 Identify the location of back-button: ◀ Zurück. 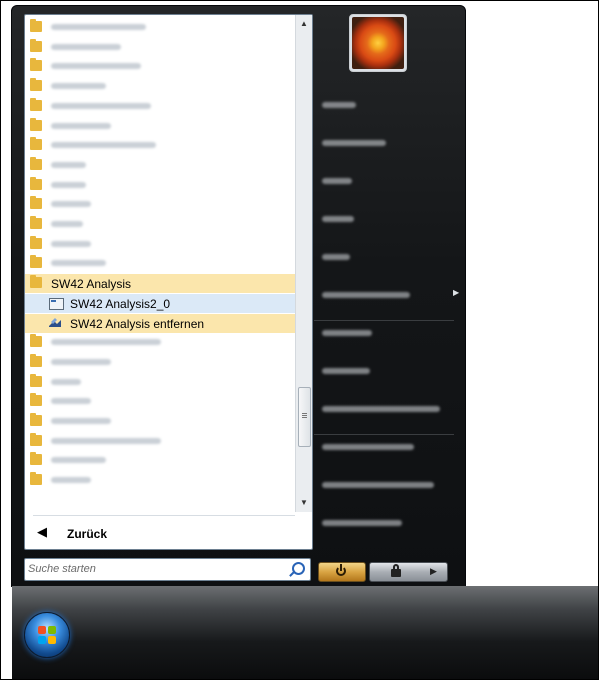
(156, 533).